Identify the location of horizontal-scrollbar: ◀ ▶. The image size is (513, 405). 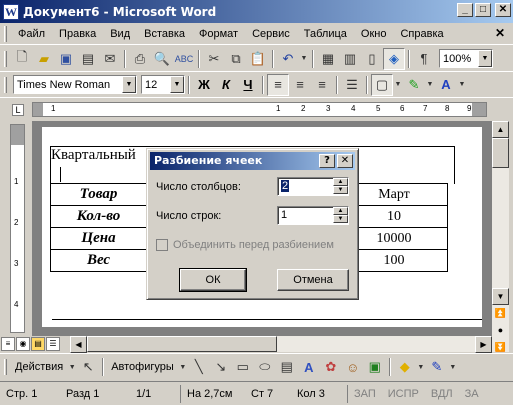
(281, 344).